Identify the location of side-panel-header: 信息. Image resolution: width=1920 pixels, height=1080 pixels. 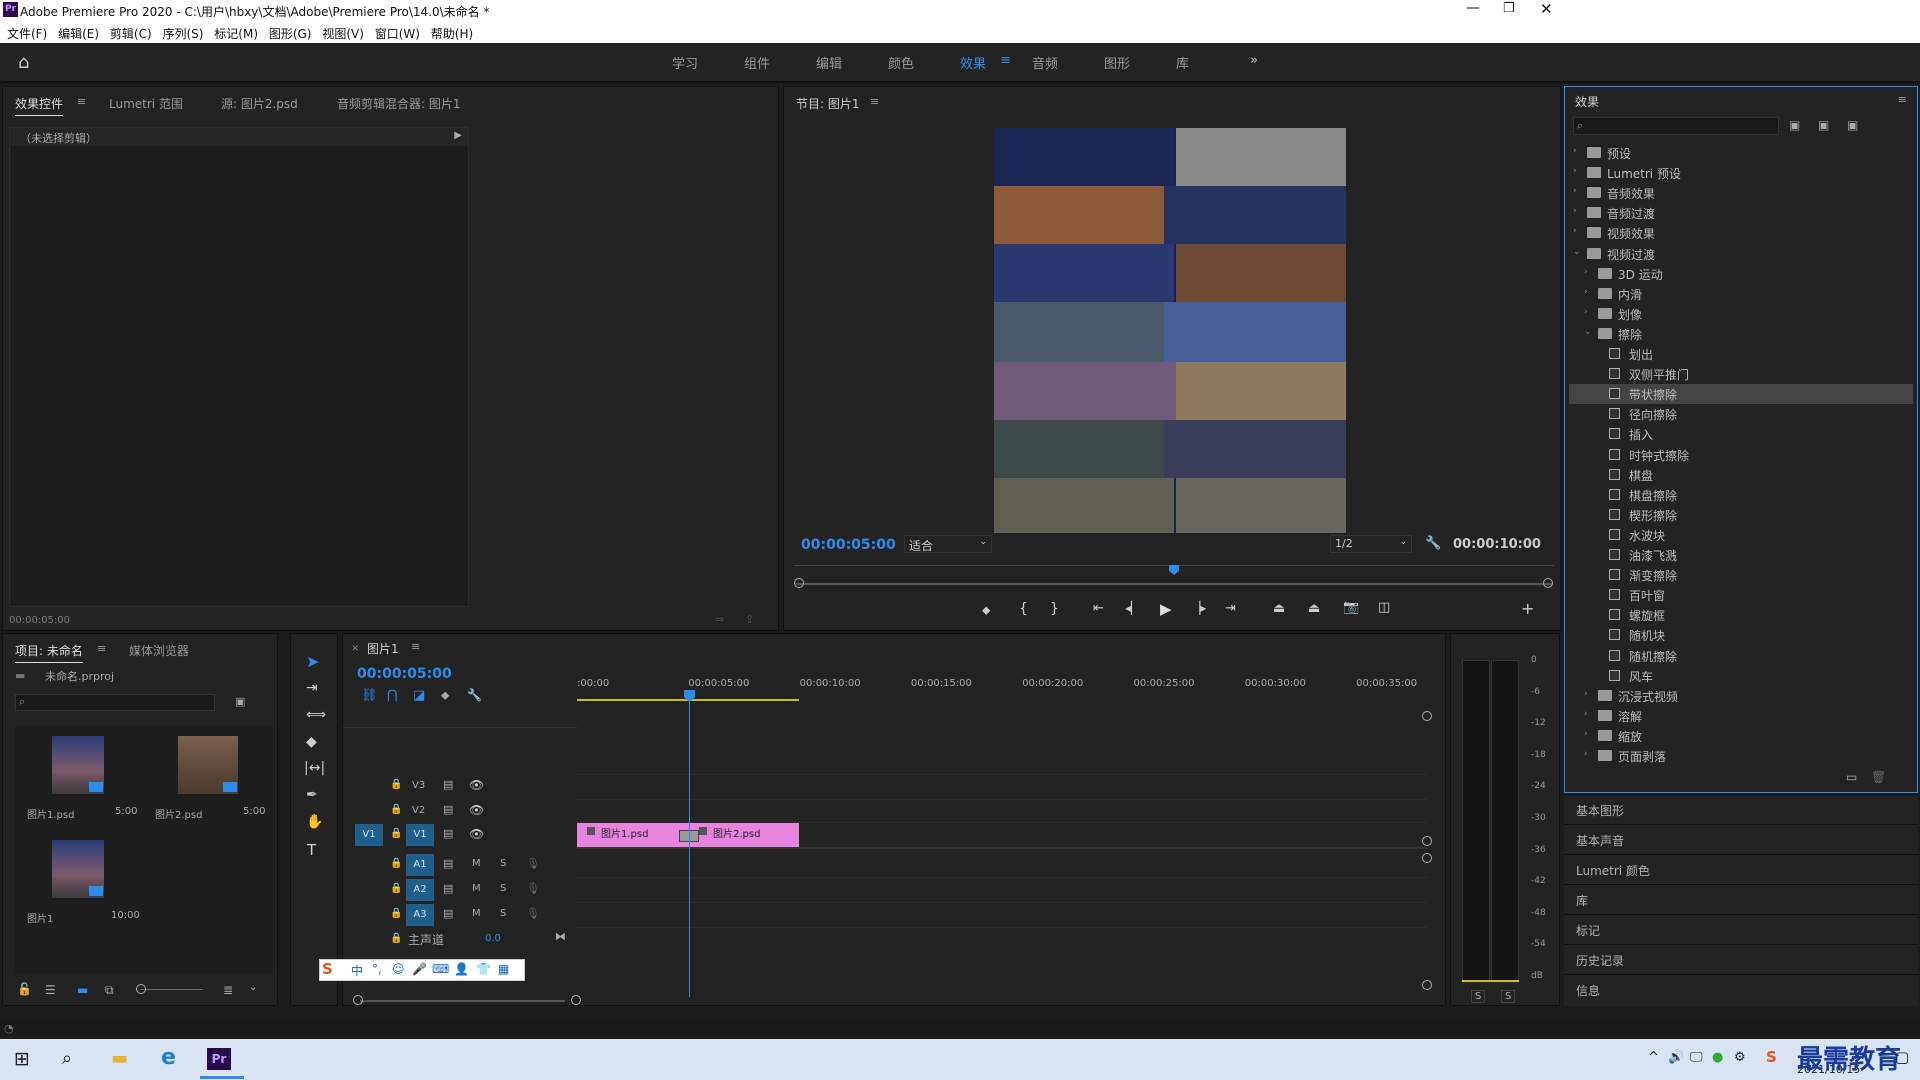
(1741, 989).